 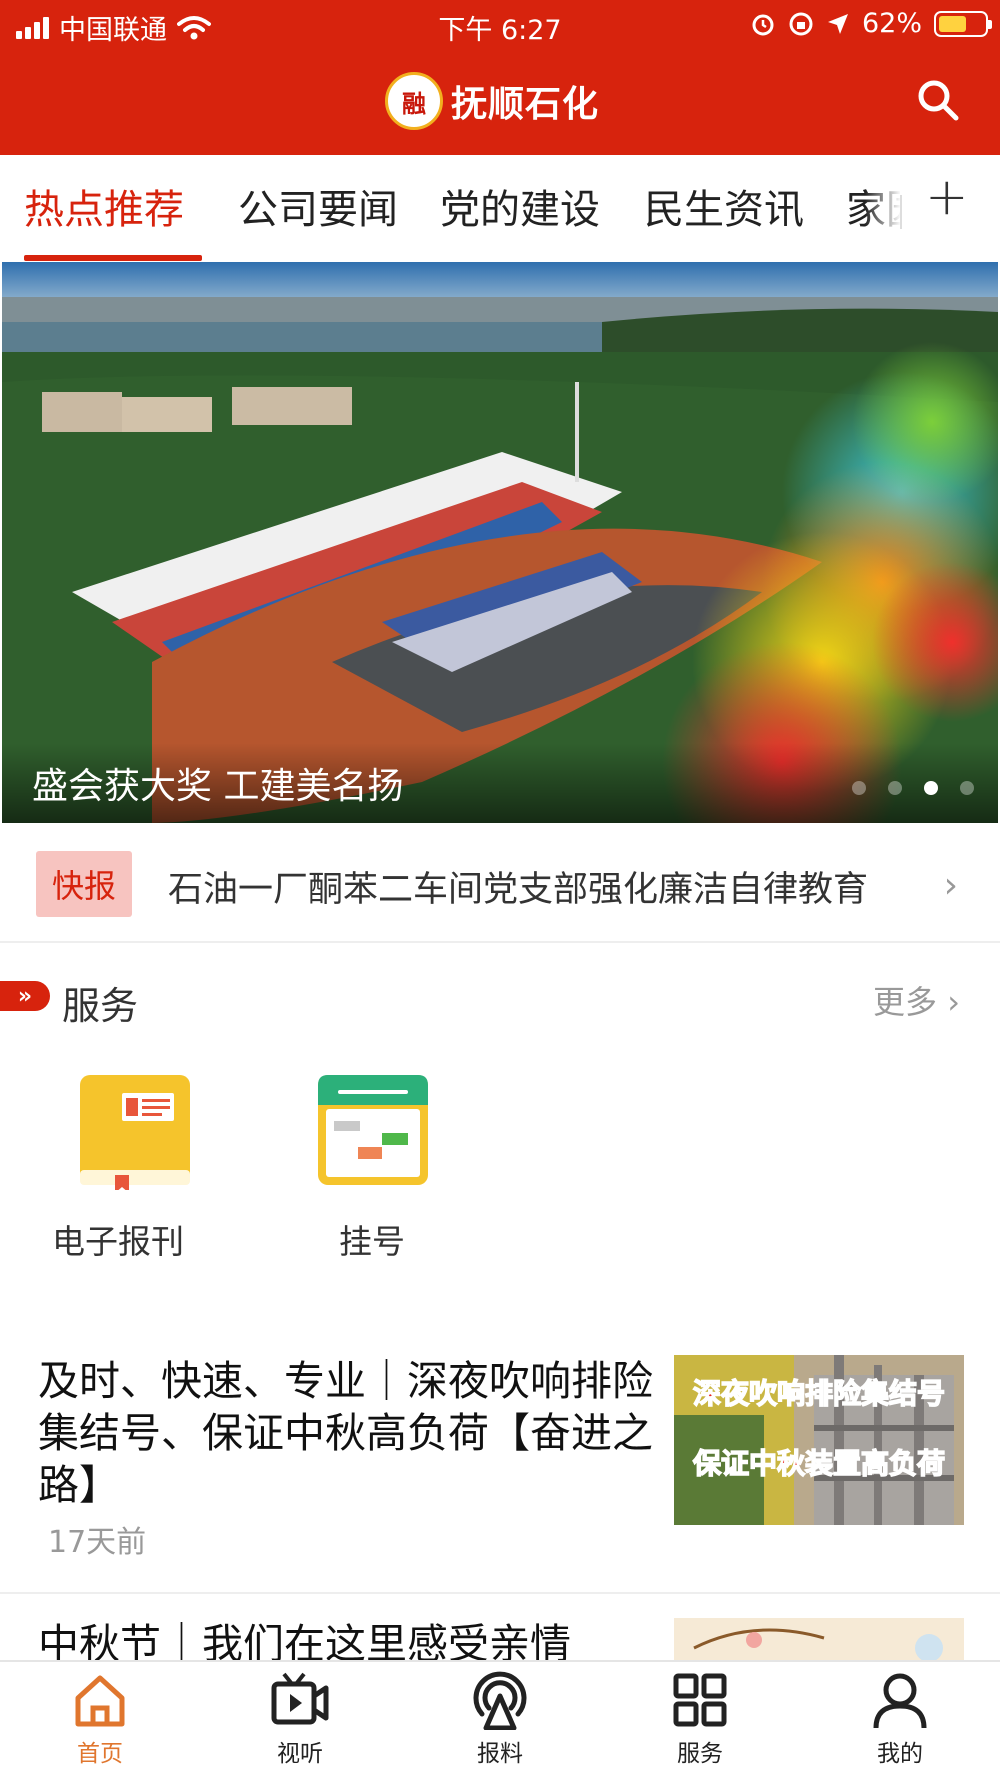 What do you see at coordinates (891, 23) in the screenshot?
I see `battery-percent: 62%` at bounding box center [891, 23].